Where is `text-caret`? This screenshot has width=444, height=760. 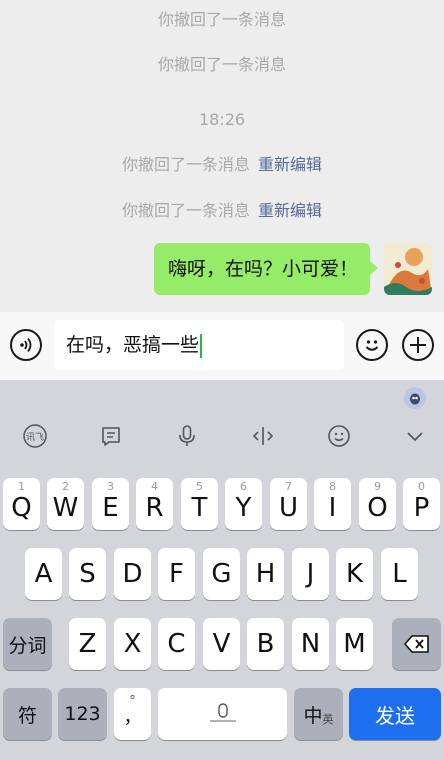 text-caret is located at coordinates (201, 345).